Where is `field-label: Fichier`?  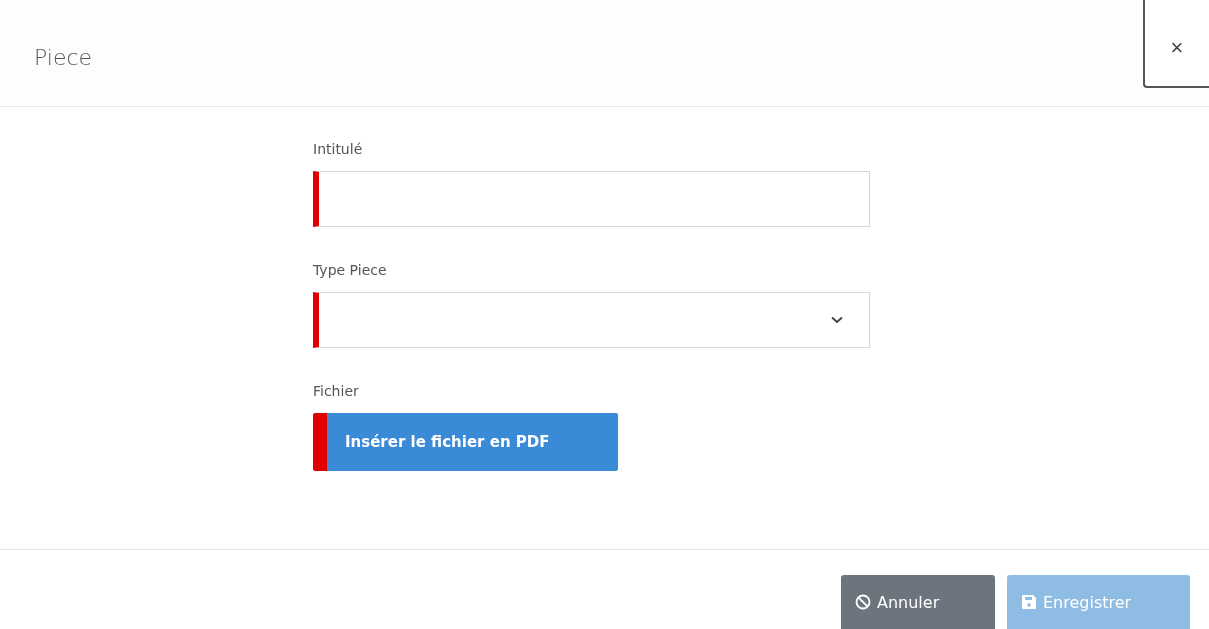
field-label: Fichier is located at coordinates (336, 392).